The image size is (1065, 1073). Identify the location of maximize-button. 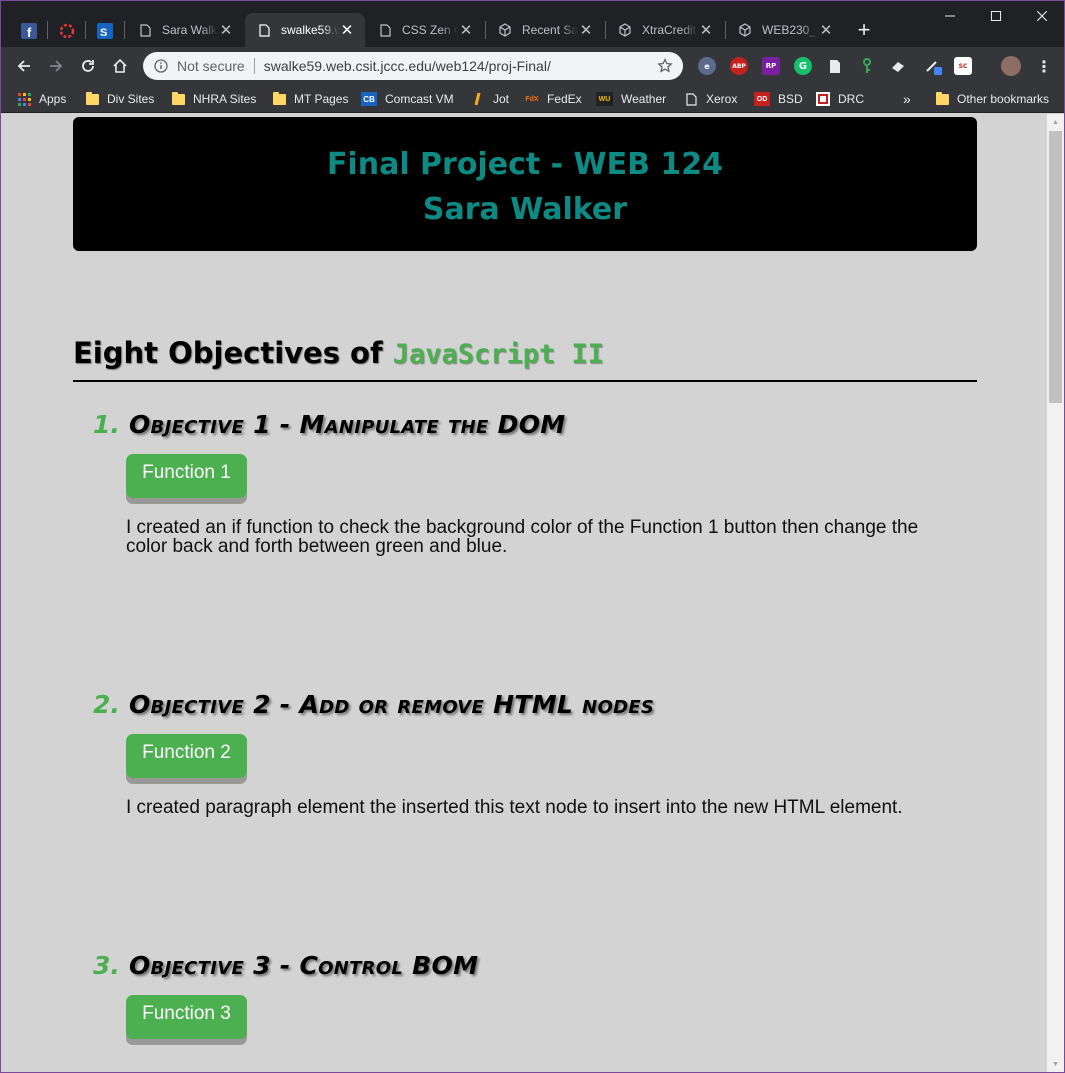
(996, 16).